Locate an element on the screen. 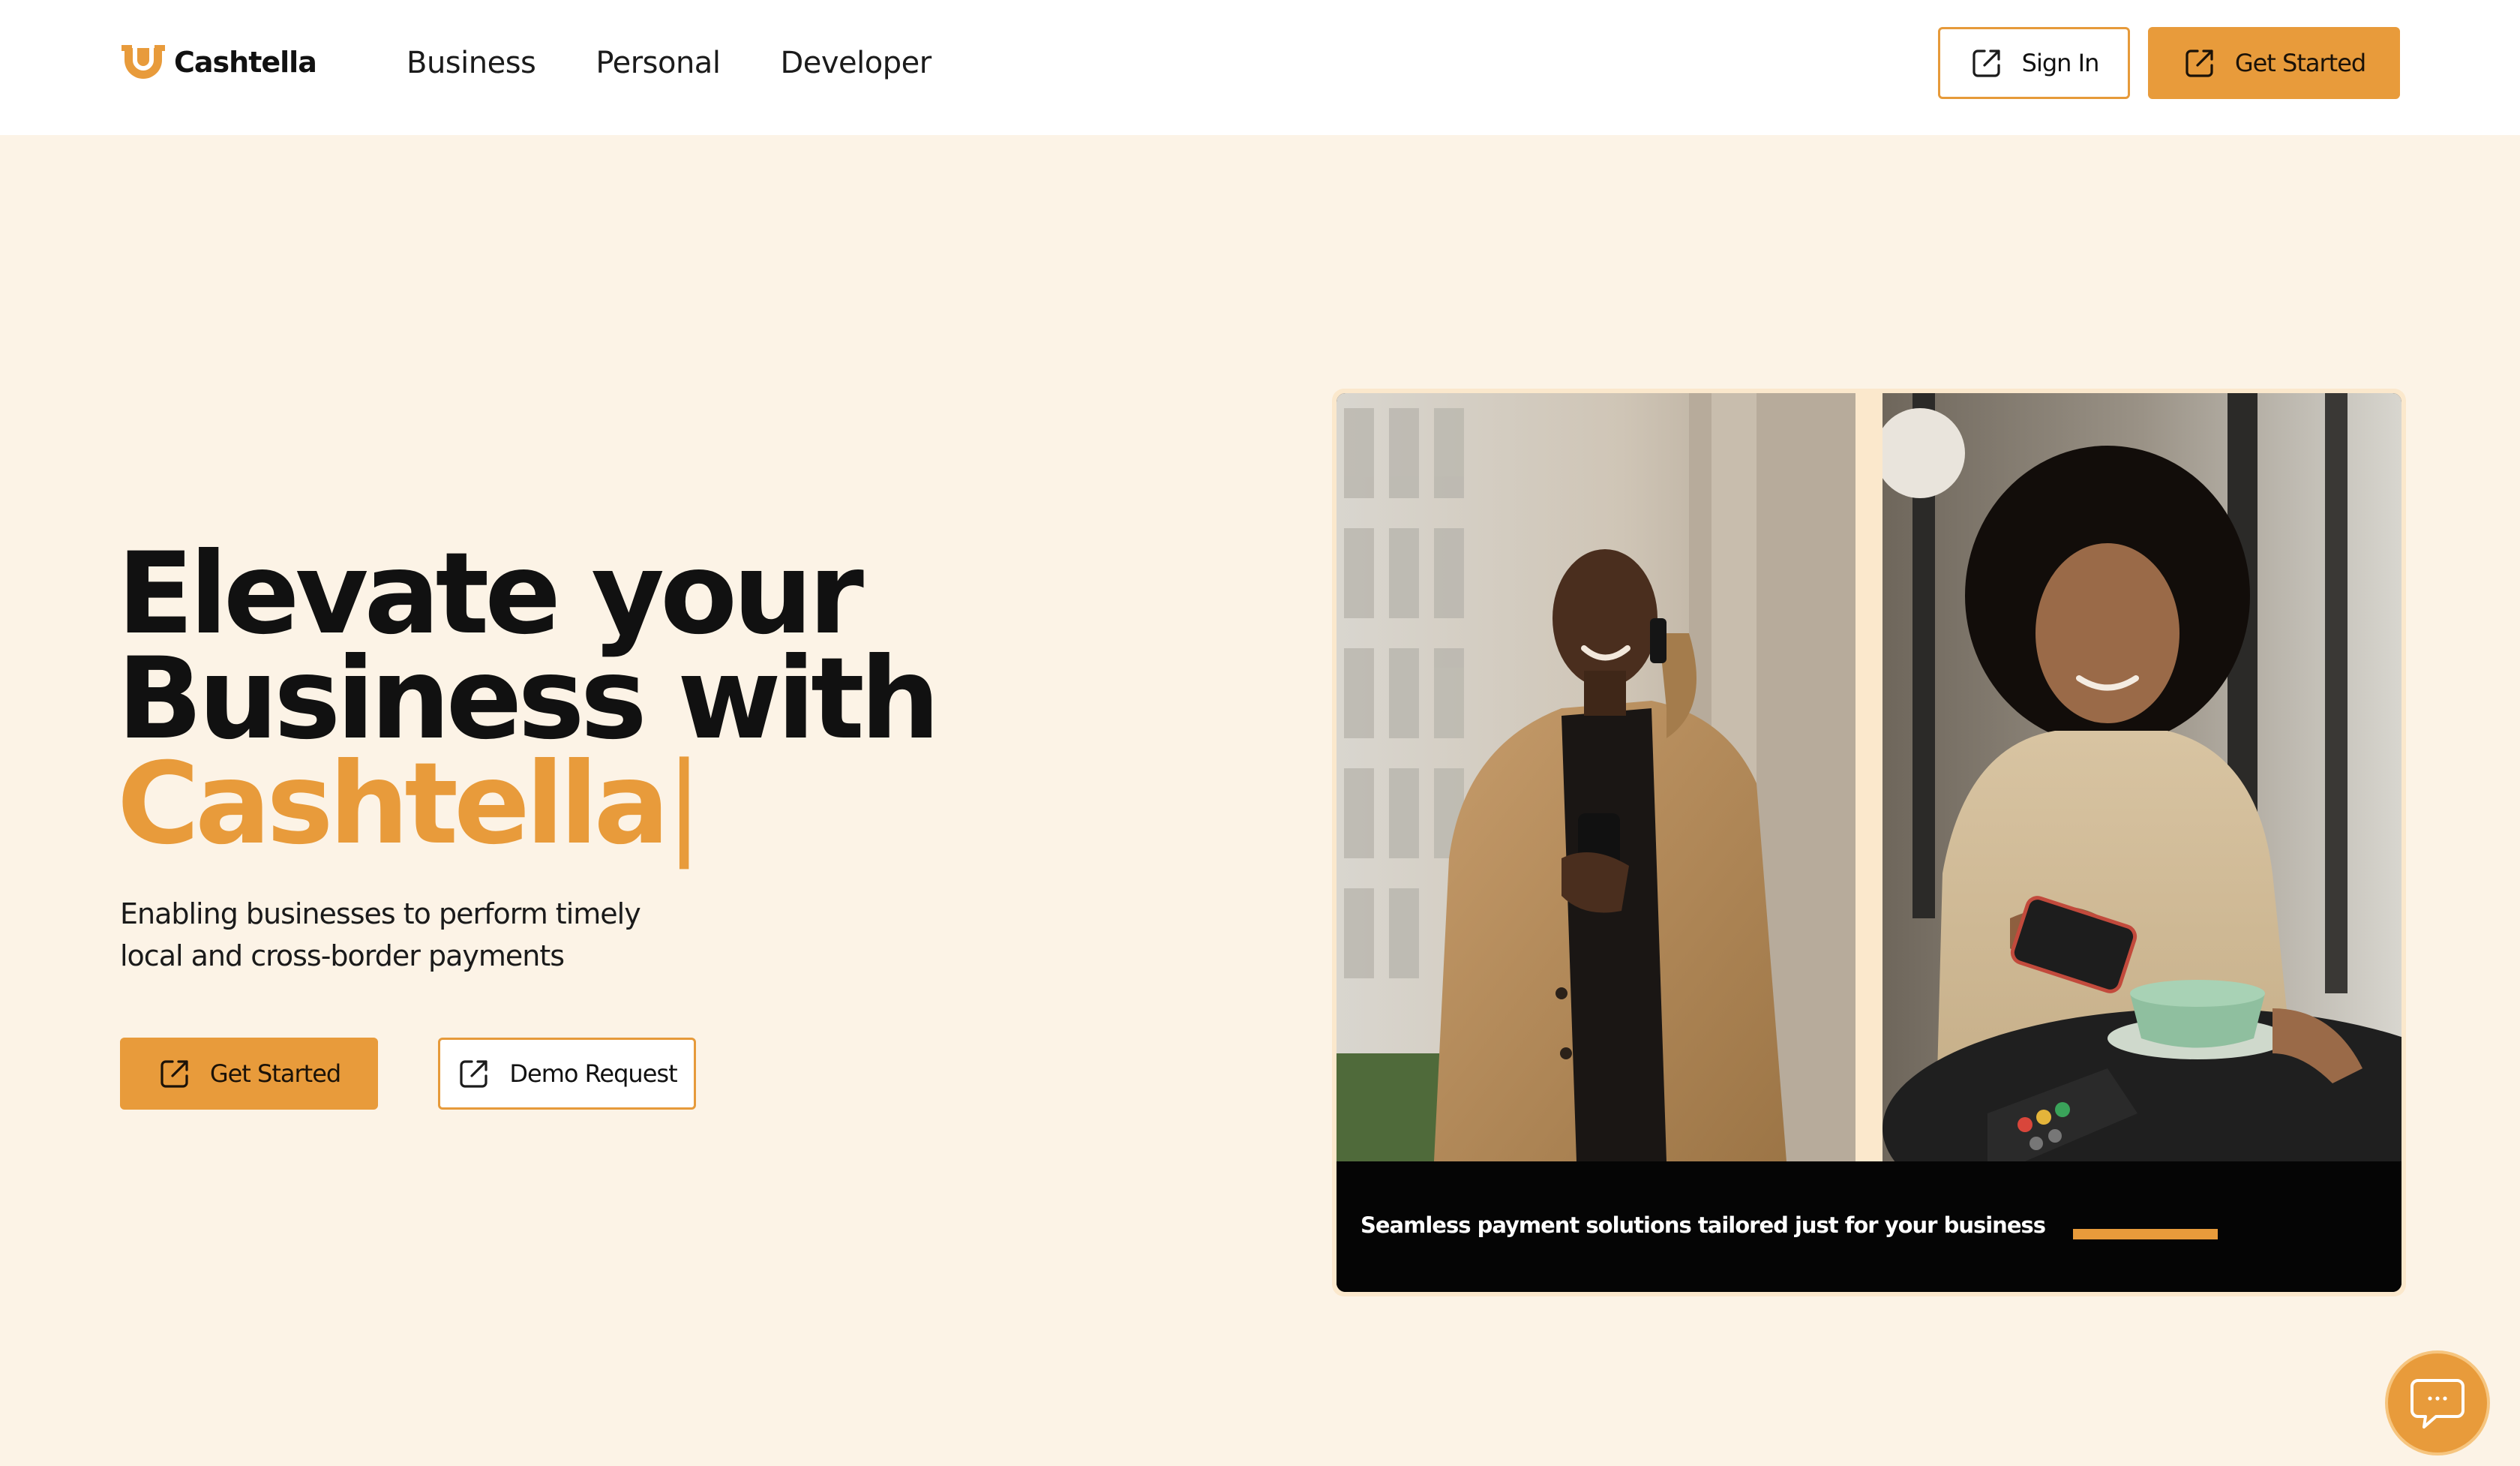  hero-get-started-label: Get Started is located at coordinates (275, 1073).